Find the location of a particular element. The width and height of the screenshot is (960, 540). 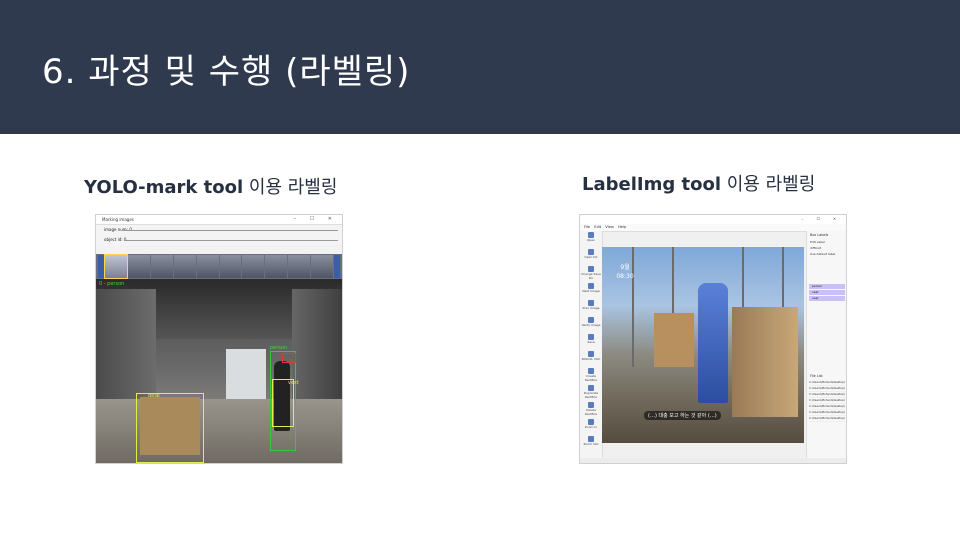

menu-edit: Edit is located at coordinates (598, 227).